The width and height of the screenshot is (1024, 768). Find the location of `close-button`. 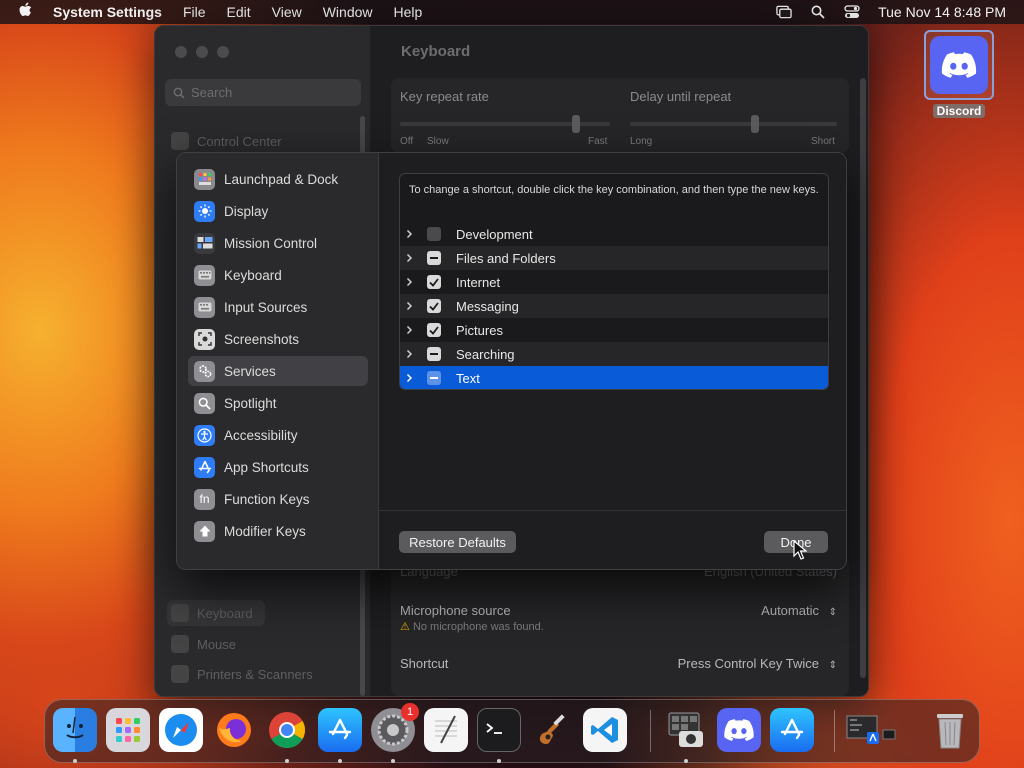

close-button is located at coordinates (181, 52).